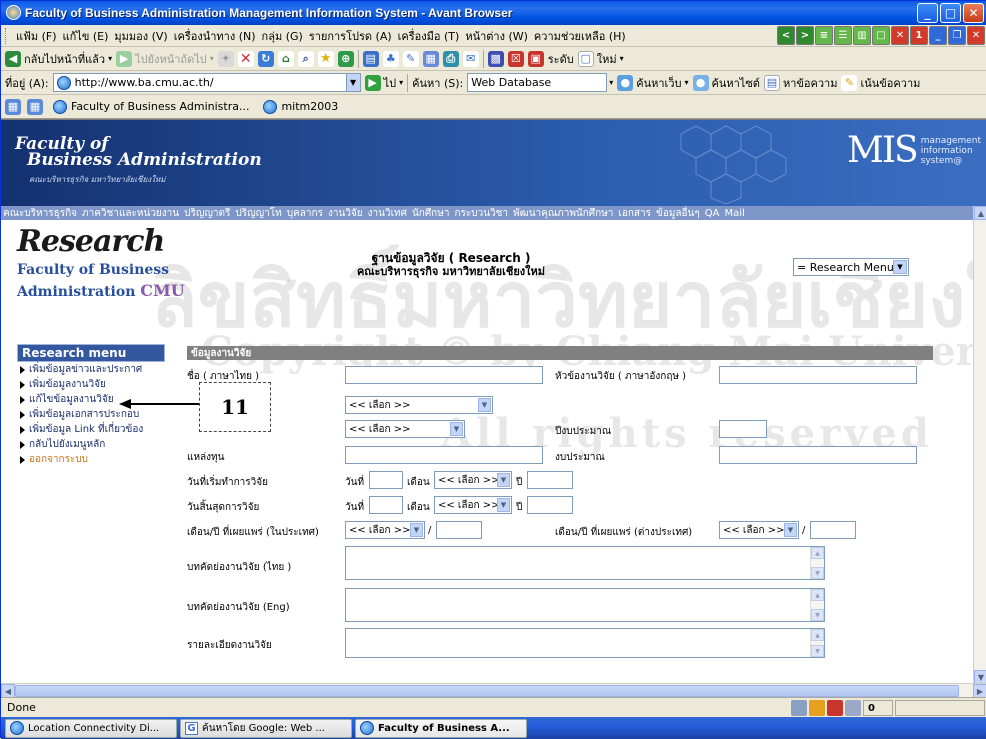 The height and width of the screenshot is (739, 986). What do you see at coordinates (91, 444) in the screenshot?
I see `sidebar-item-main-menu: กลับไปยังเมนูหลัก` at bounding box center [91, 444].